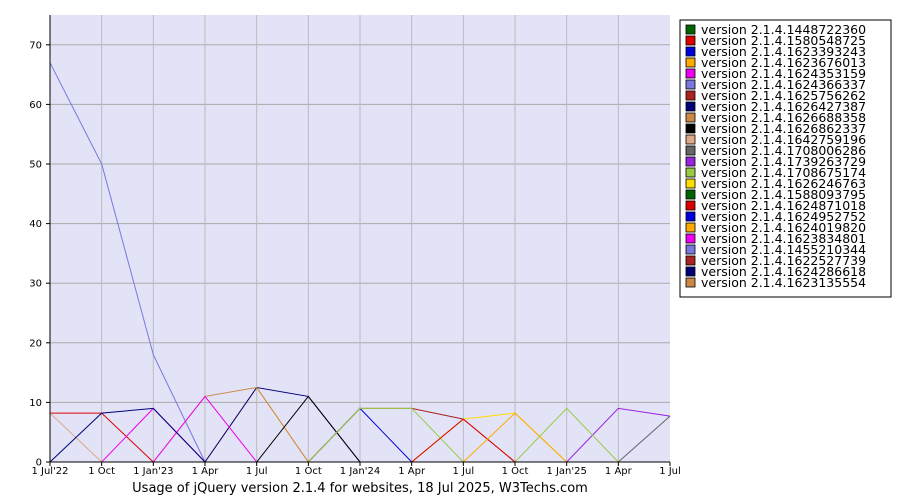 The width and height of the screenshot is (900, 500). I want to click on y-tick-label: 70, so click(35, 45).